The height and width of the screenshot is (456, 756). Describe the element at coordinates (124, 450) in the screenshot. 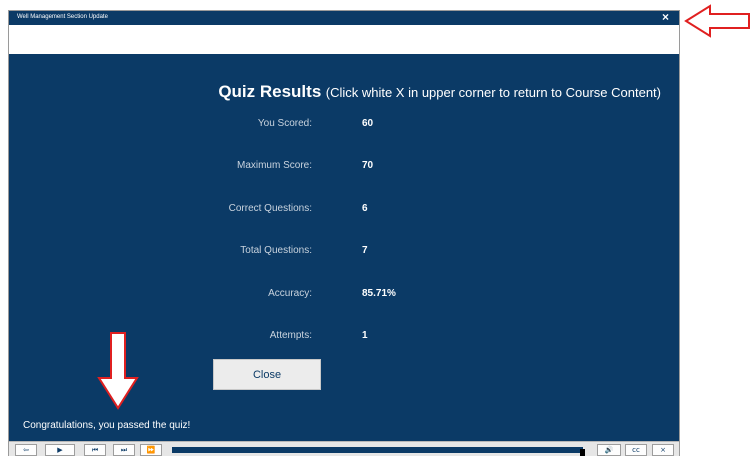

I see `next-icon: ⏭` at that location.